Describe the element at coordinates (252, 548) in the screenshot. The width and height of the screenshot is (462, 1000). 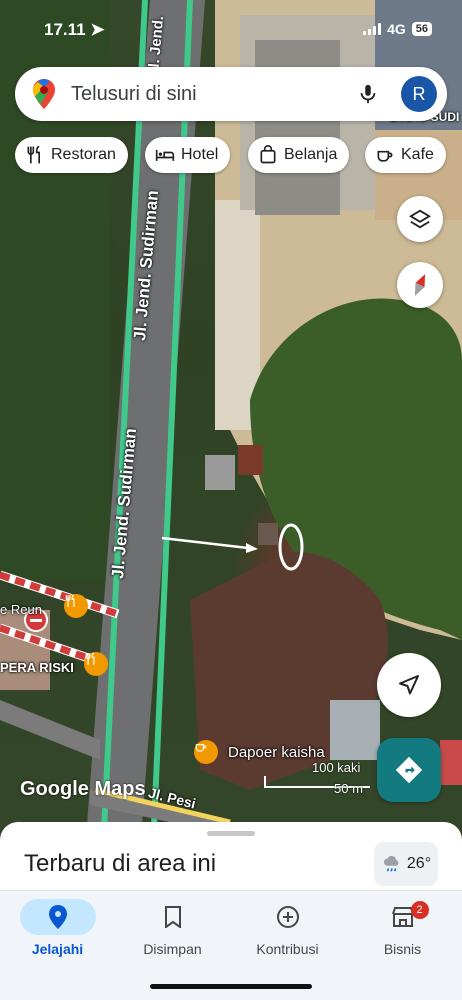
I see `annotation-arrowhead` at that location.